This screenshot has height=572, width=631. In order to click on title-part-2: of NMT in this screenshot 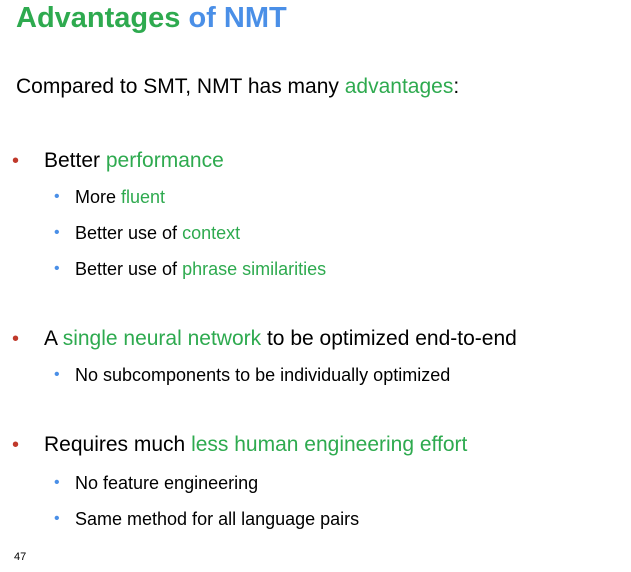, I will do `click(237, 18)`.